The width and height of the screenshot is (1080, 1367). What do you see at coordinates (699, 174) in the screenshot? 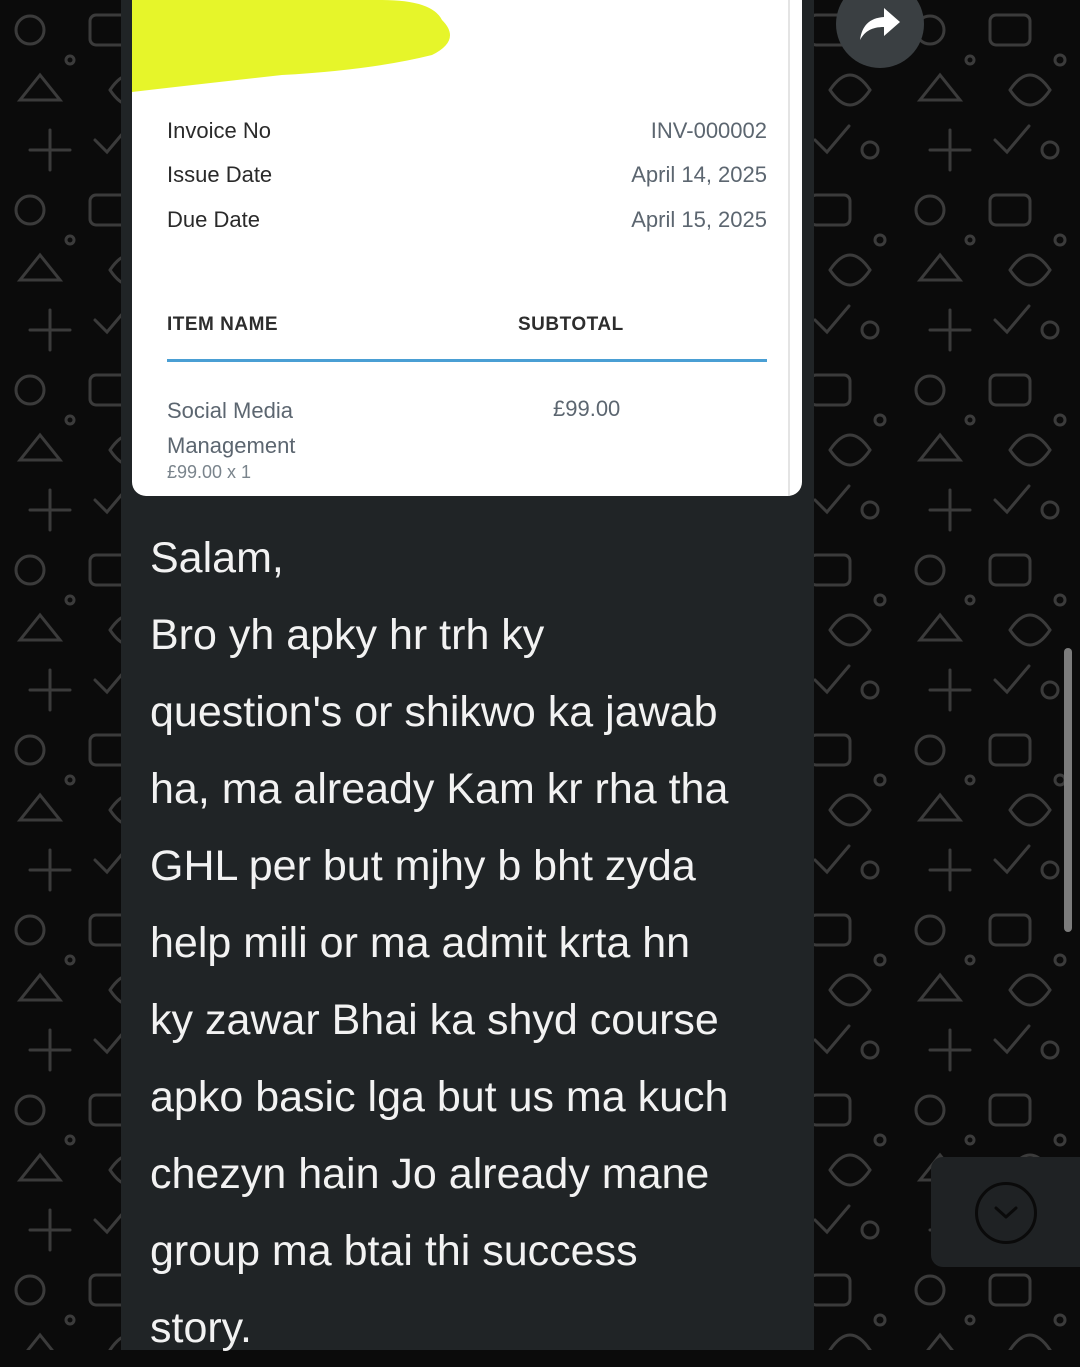
I see `issue-date-value: April 14, 2025` at bounding box center [699, 174].